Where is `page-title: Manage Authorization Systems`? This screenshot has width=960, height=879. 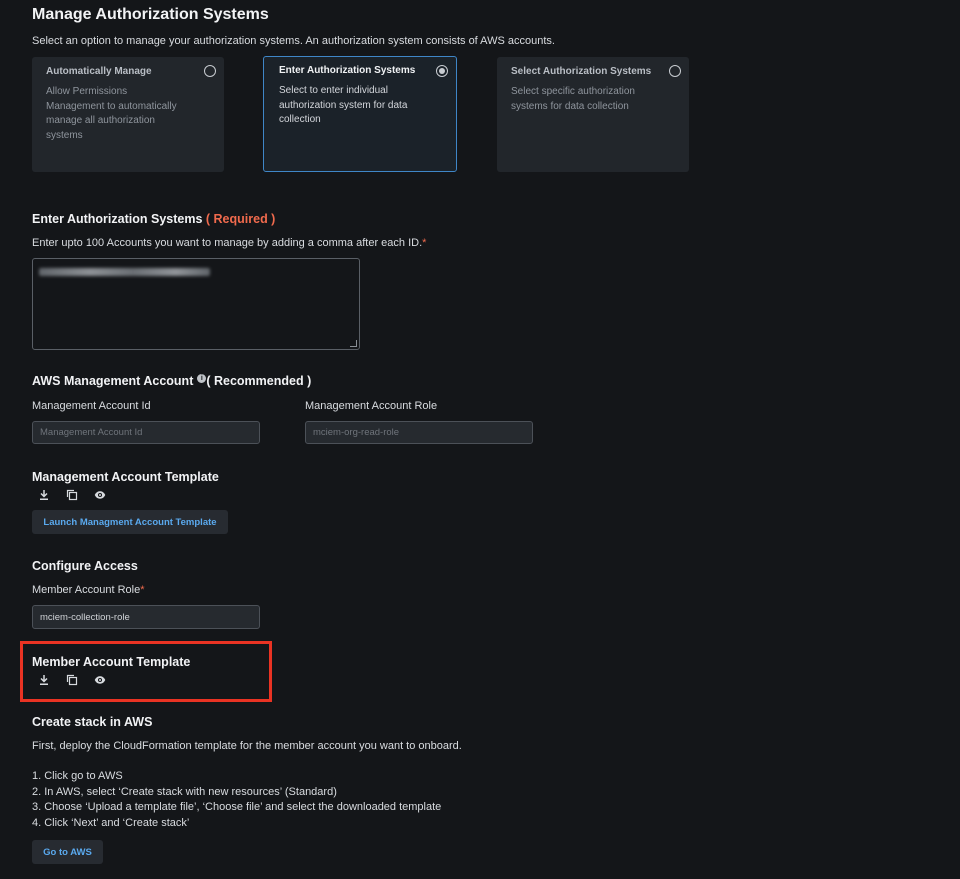
page-title: Manage Authorization Systems is located at coordinates (150, 14).